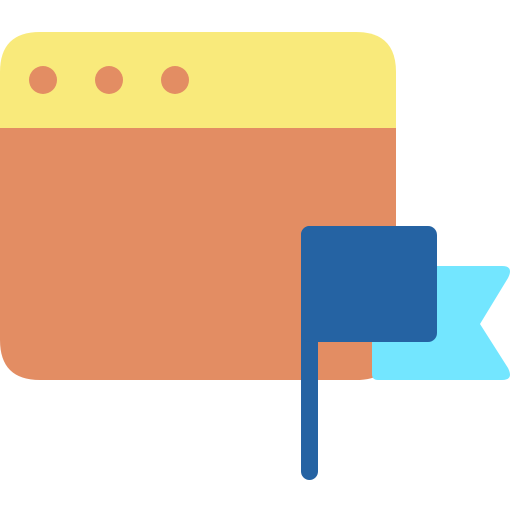 The width and height of the screenshot is (512, 512). What do you see at coordinates (198, 80) in the screenshot?
I see `window-titlebar` at bounding box center [198, 80].